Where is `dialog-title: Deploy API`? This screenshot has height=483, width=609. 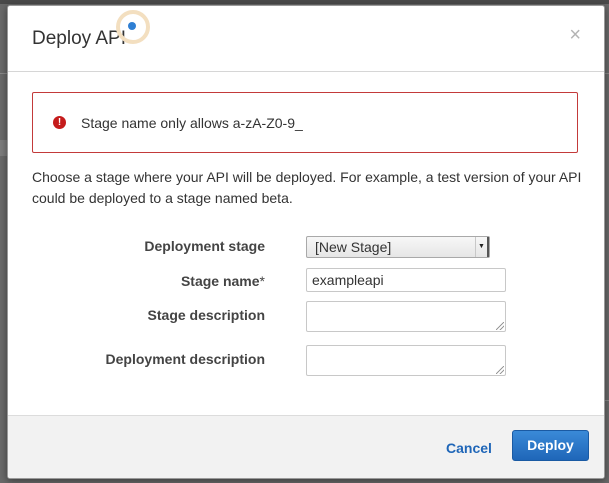 dialog-title: Deploy API is located at coordinates (79, 38).